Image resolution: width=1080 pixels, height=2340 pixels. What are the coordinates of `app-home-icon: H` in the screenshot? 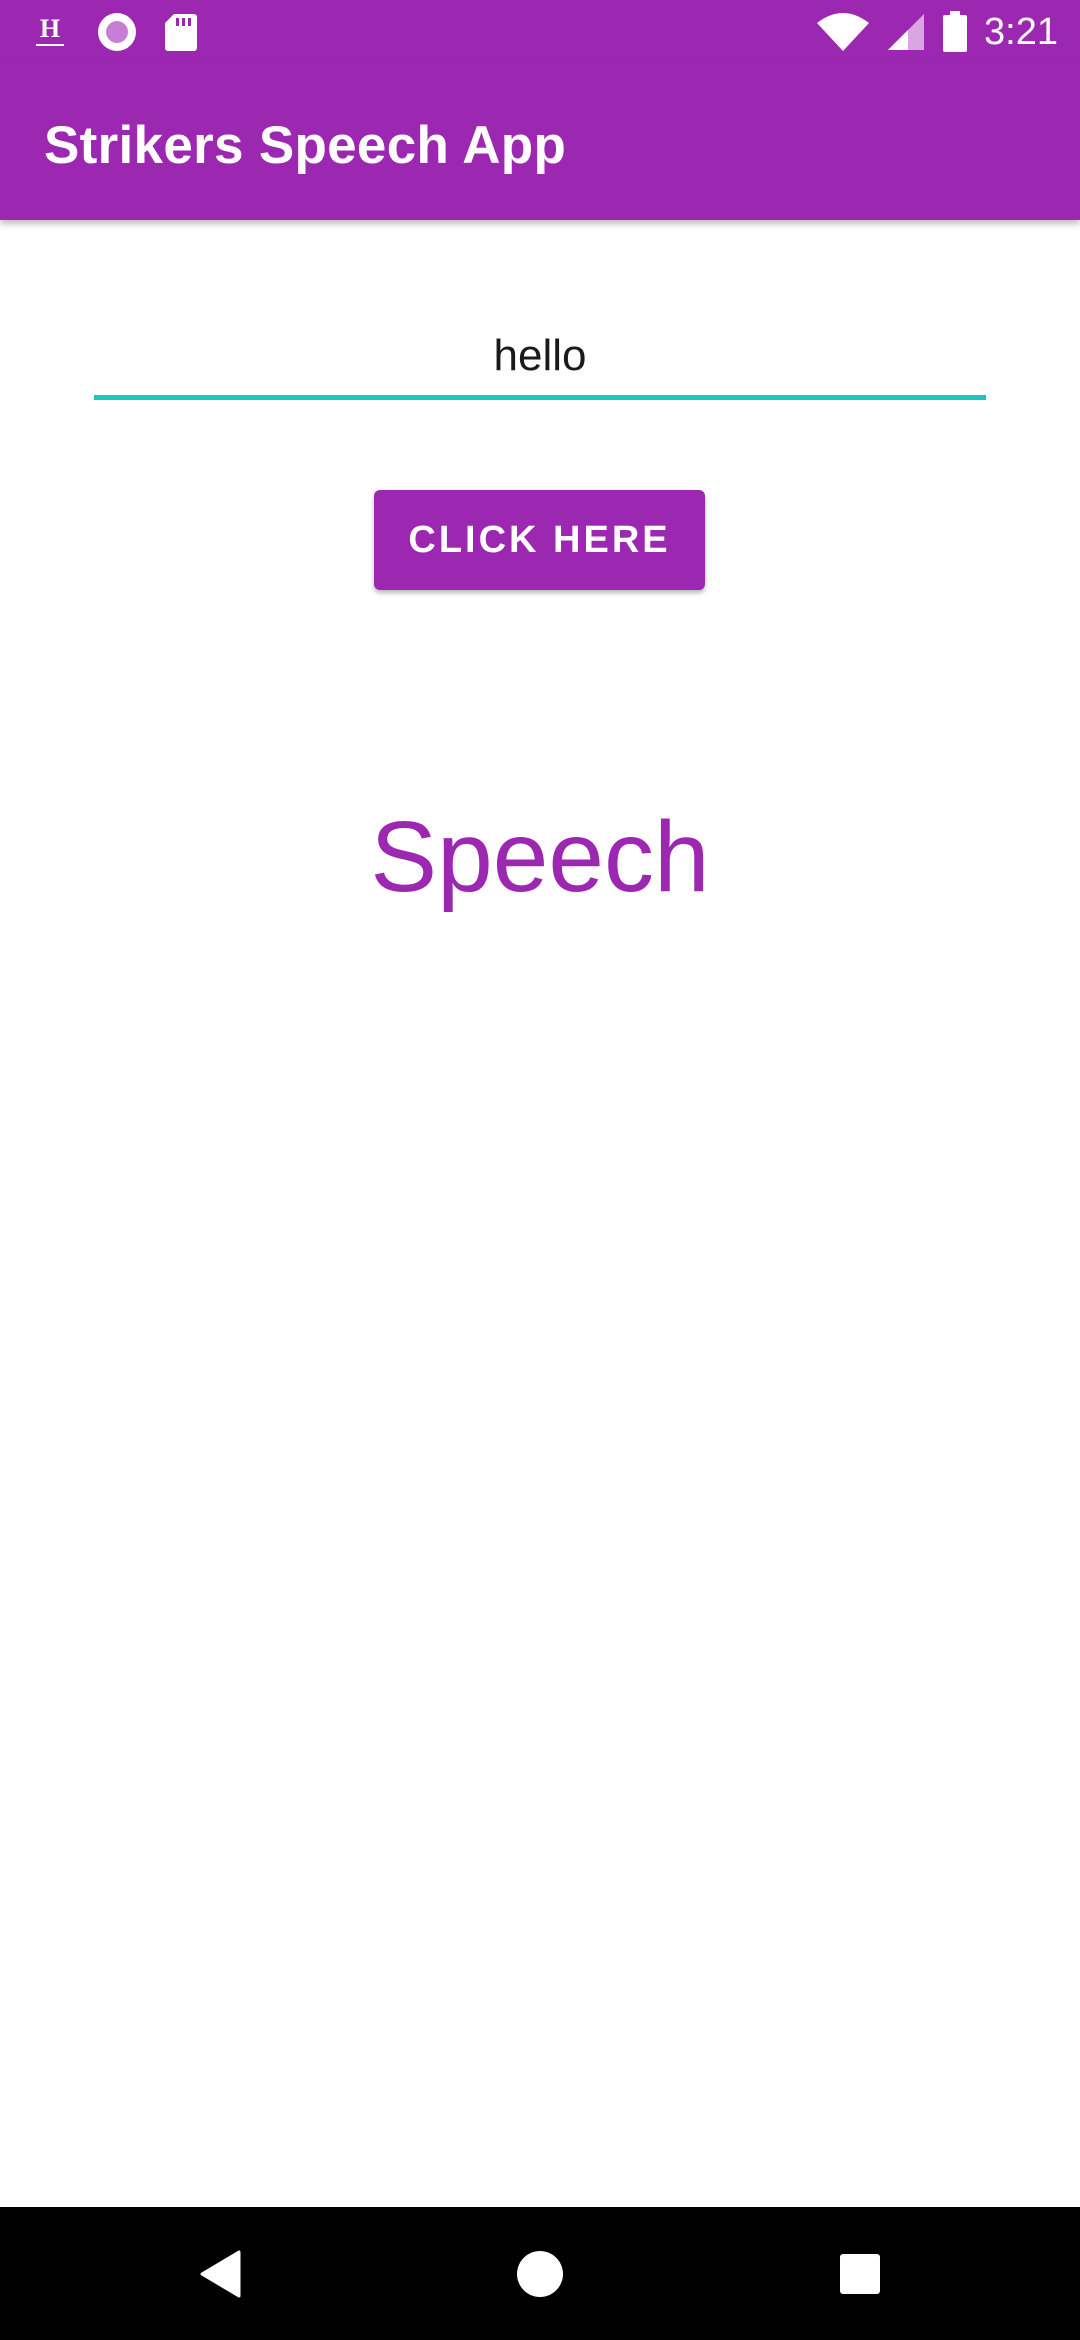 It's located at (50, 32).